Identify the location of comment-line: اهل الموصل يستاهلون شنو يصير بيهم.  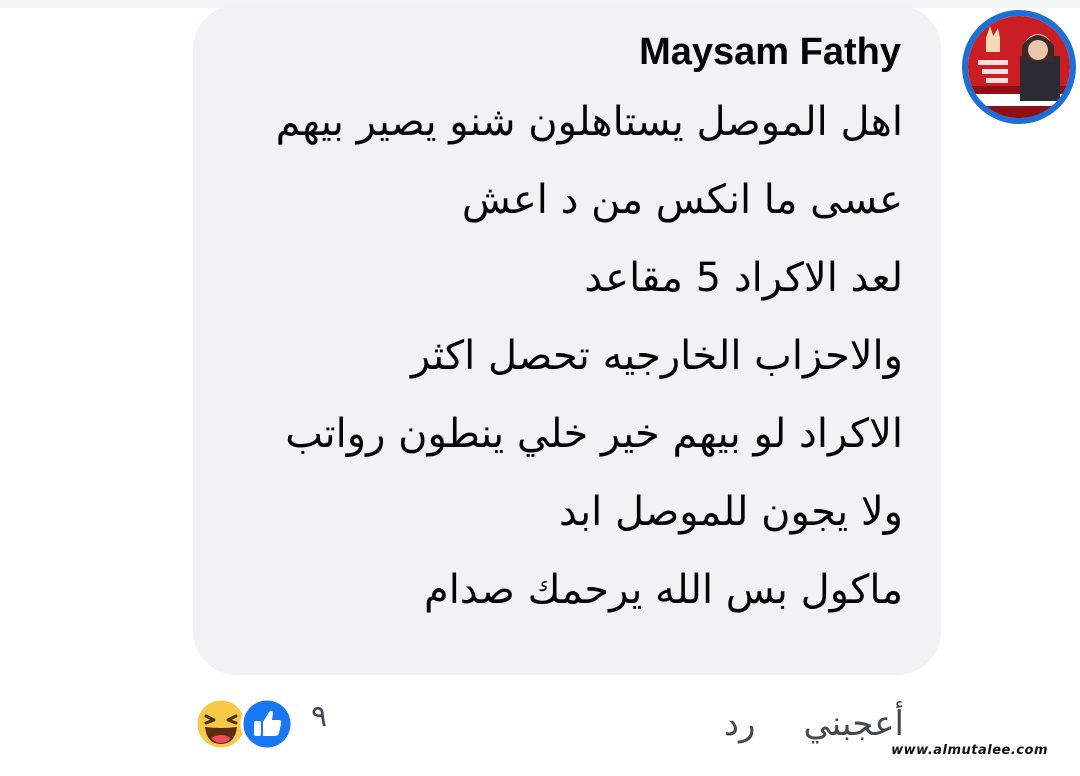
(589, 122).